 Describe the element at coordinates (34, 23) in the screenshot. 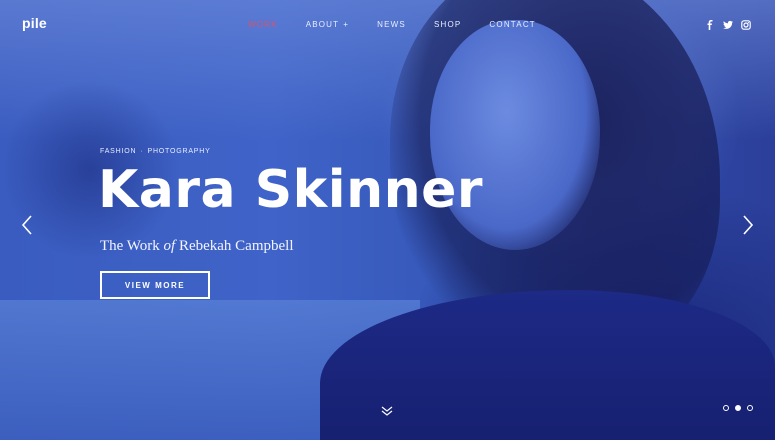

I see `site-logo: pile` at that location.